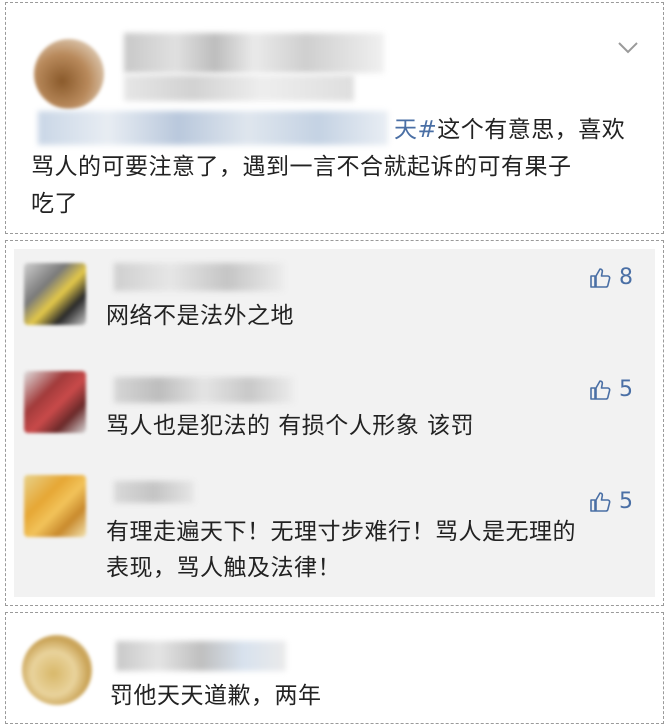  What do you see at coordinates (254, 53) in the screenshot?
I see `post-username-blurred` at bounding box center [254, 53].